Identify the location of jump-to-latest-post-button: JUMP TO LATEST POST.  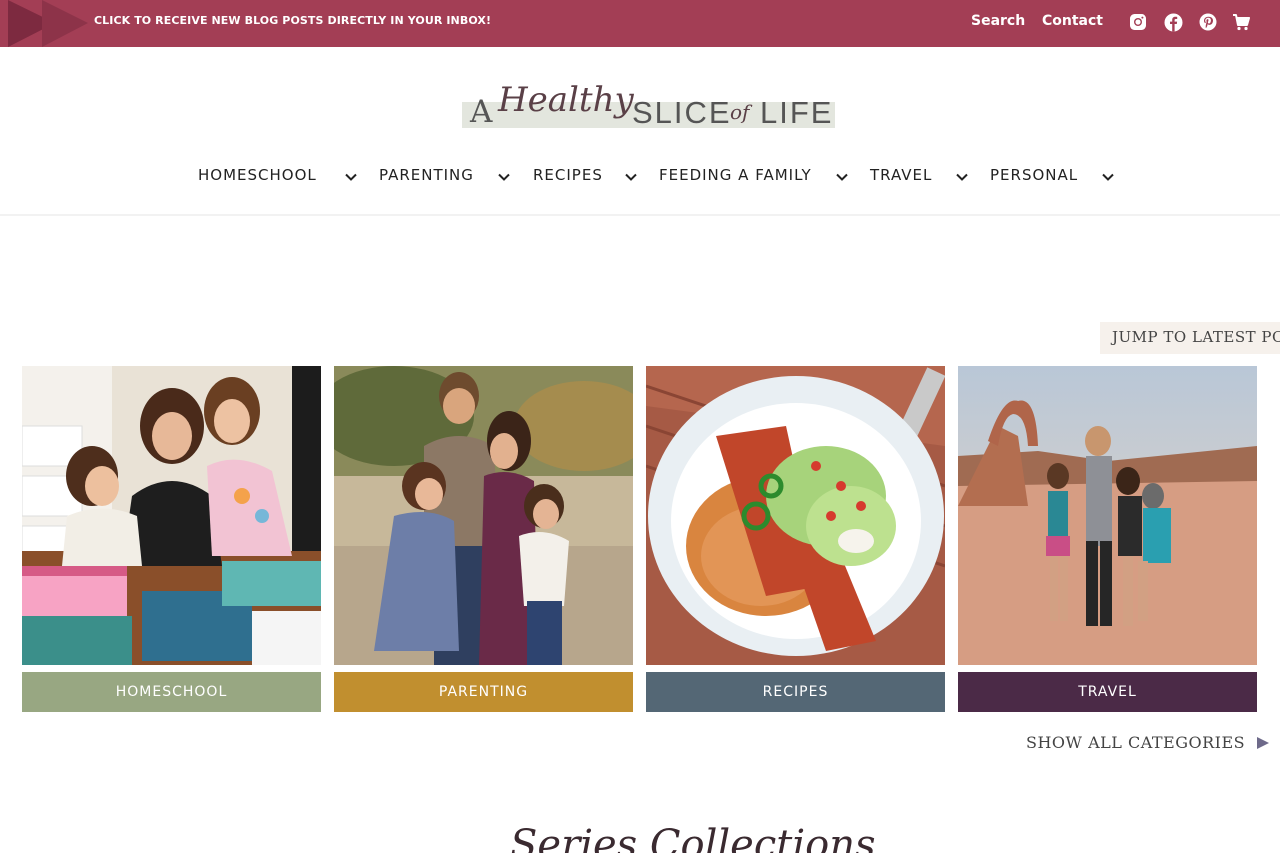
(1190, 338).